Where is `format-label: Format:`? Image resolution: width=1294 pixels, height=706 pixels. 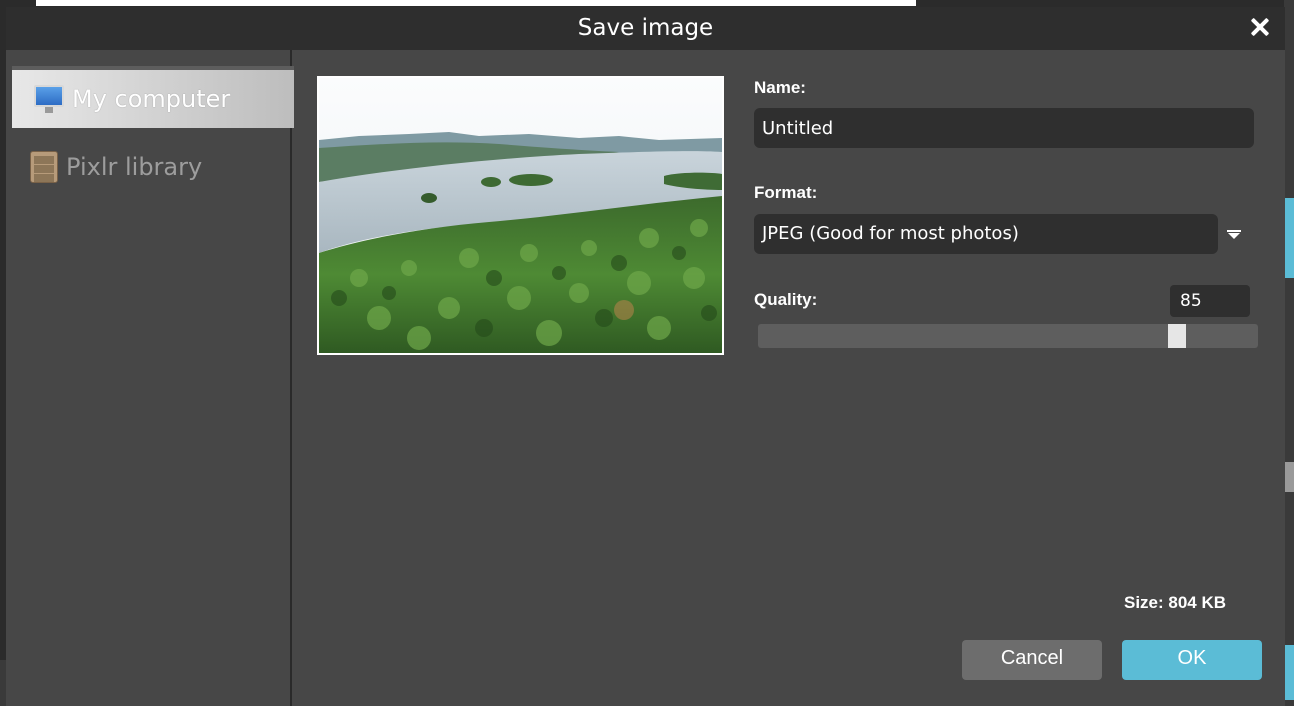
format-label: Format: is located at coordinates (786, 192).